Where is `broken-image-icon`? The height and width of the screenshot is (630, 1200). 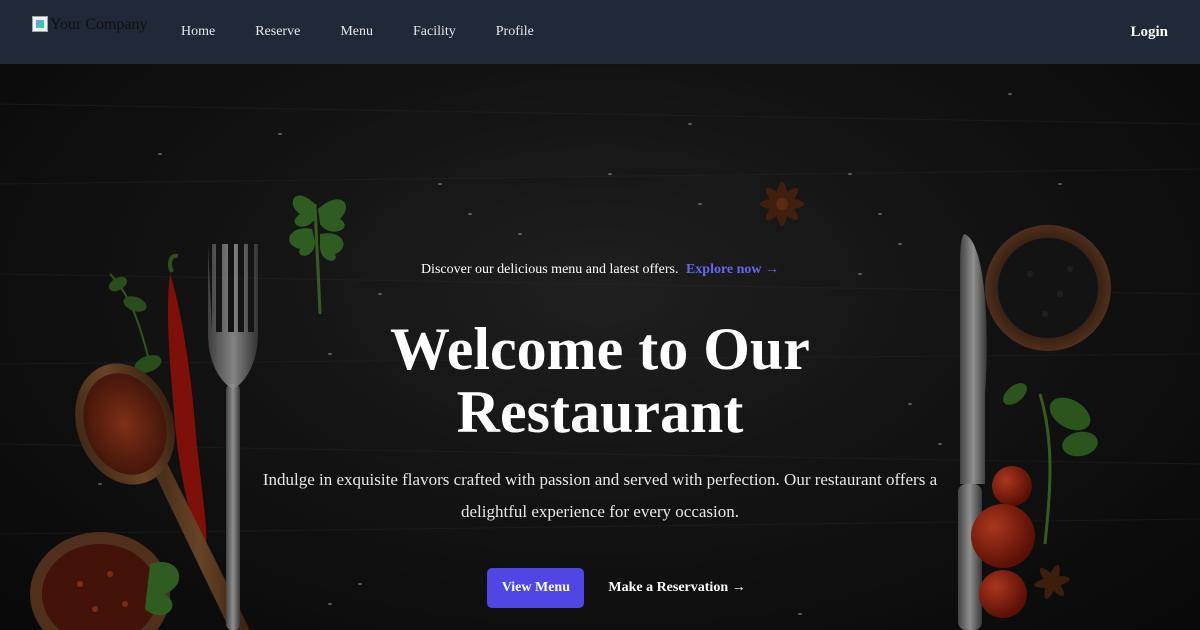 broken-image-icon is located at coordinates (40, 24).